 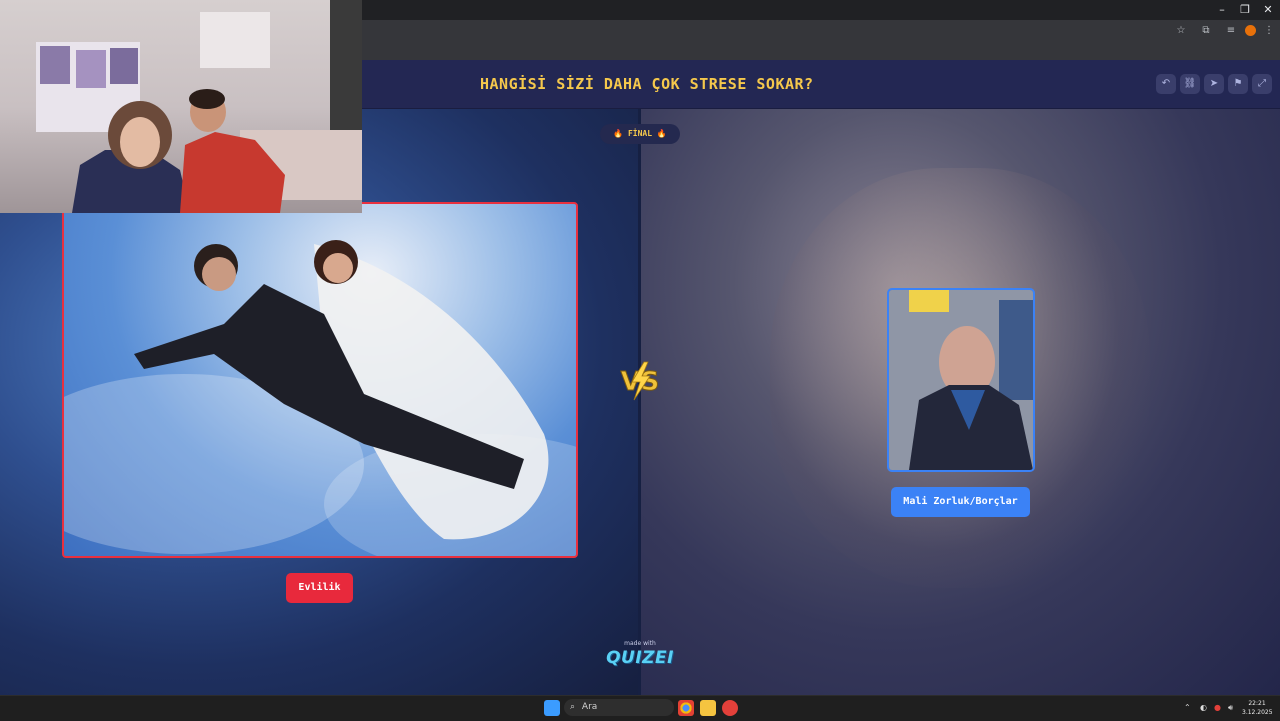 What do you see at coordinates (1268, 10) in the screenshot?
I see `close-icon: ✕` at bounding box center [1268, 10].